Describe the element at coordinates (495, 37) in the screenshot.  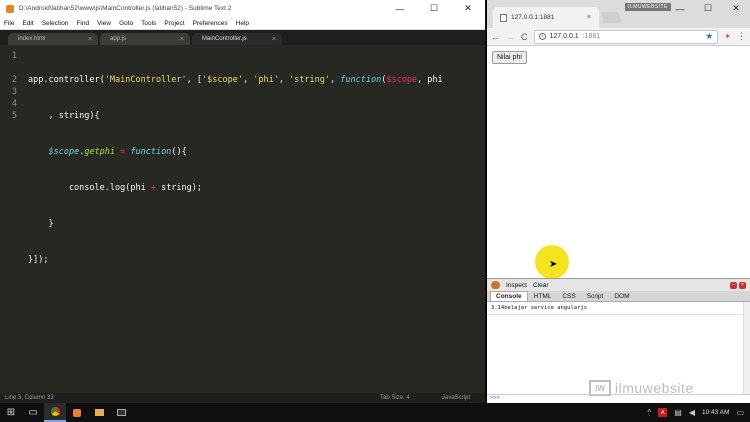
I see `back-icon: ←` at that location.